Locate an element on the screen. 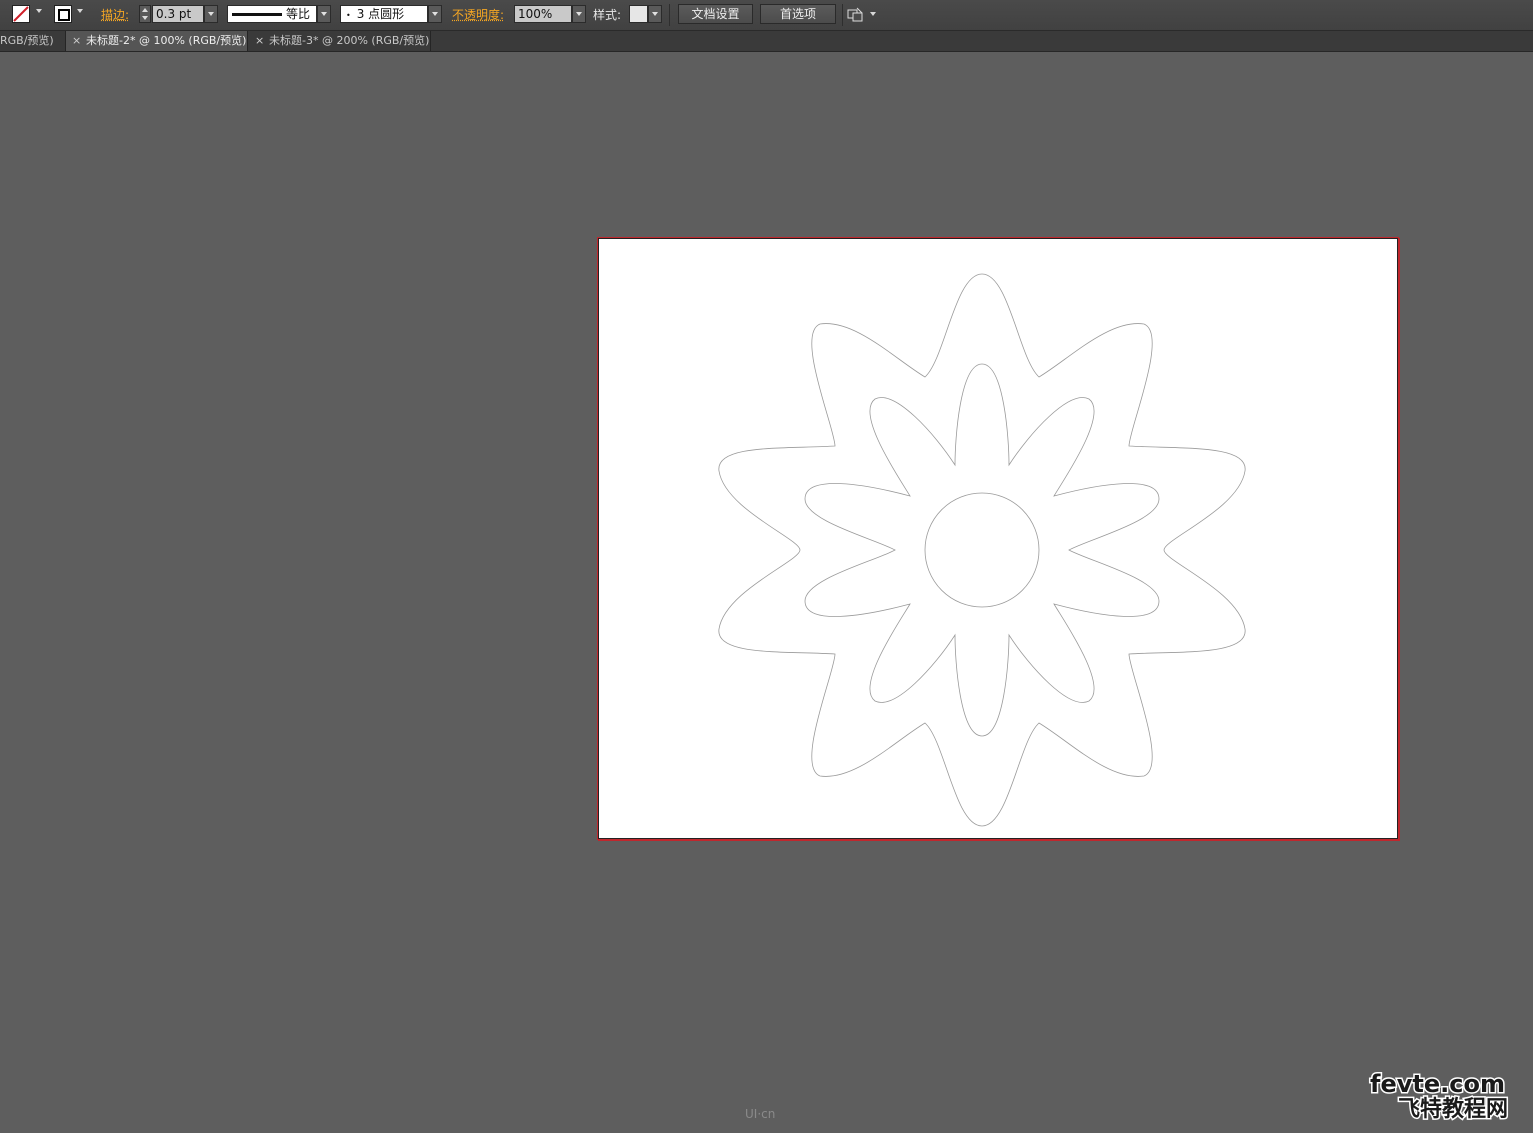  stroke-weight-stepper is located at coordinates (145, 14).